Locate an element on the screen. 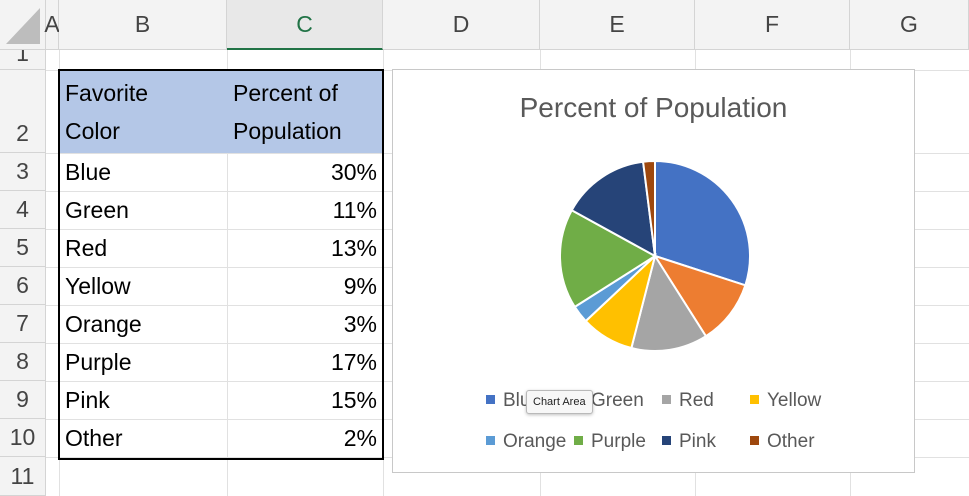 This screenshot has width=969, height=496. column-label: G is located at coordinates (909, 24).